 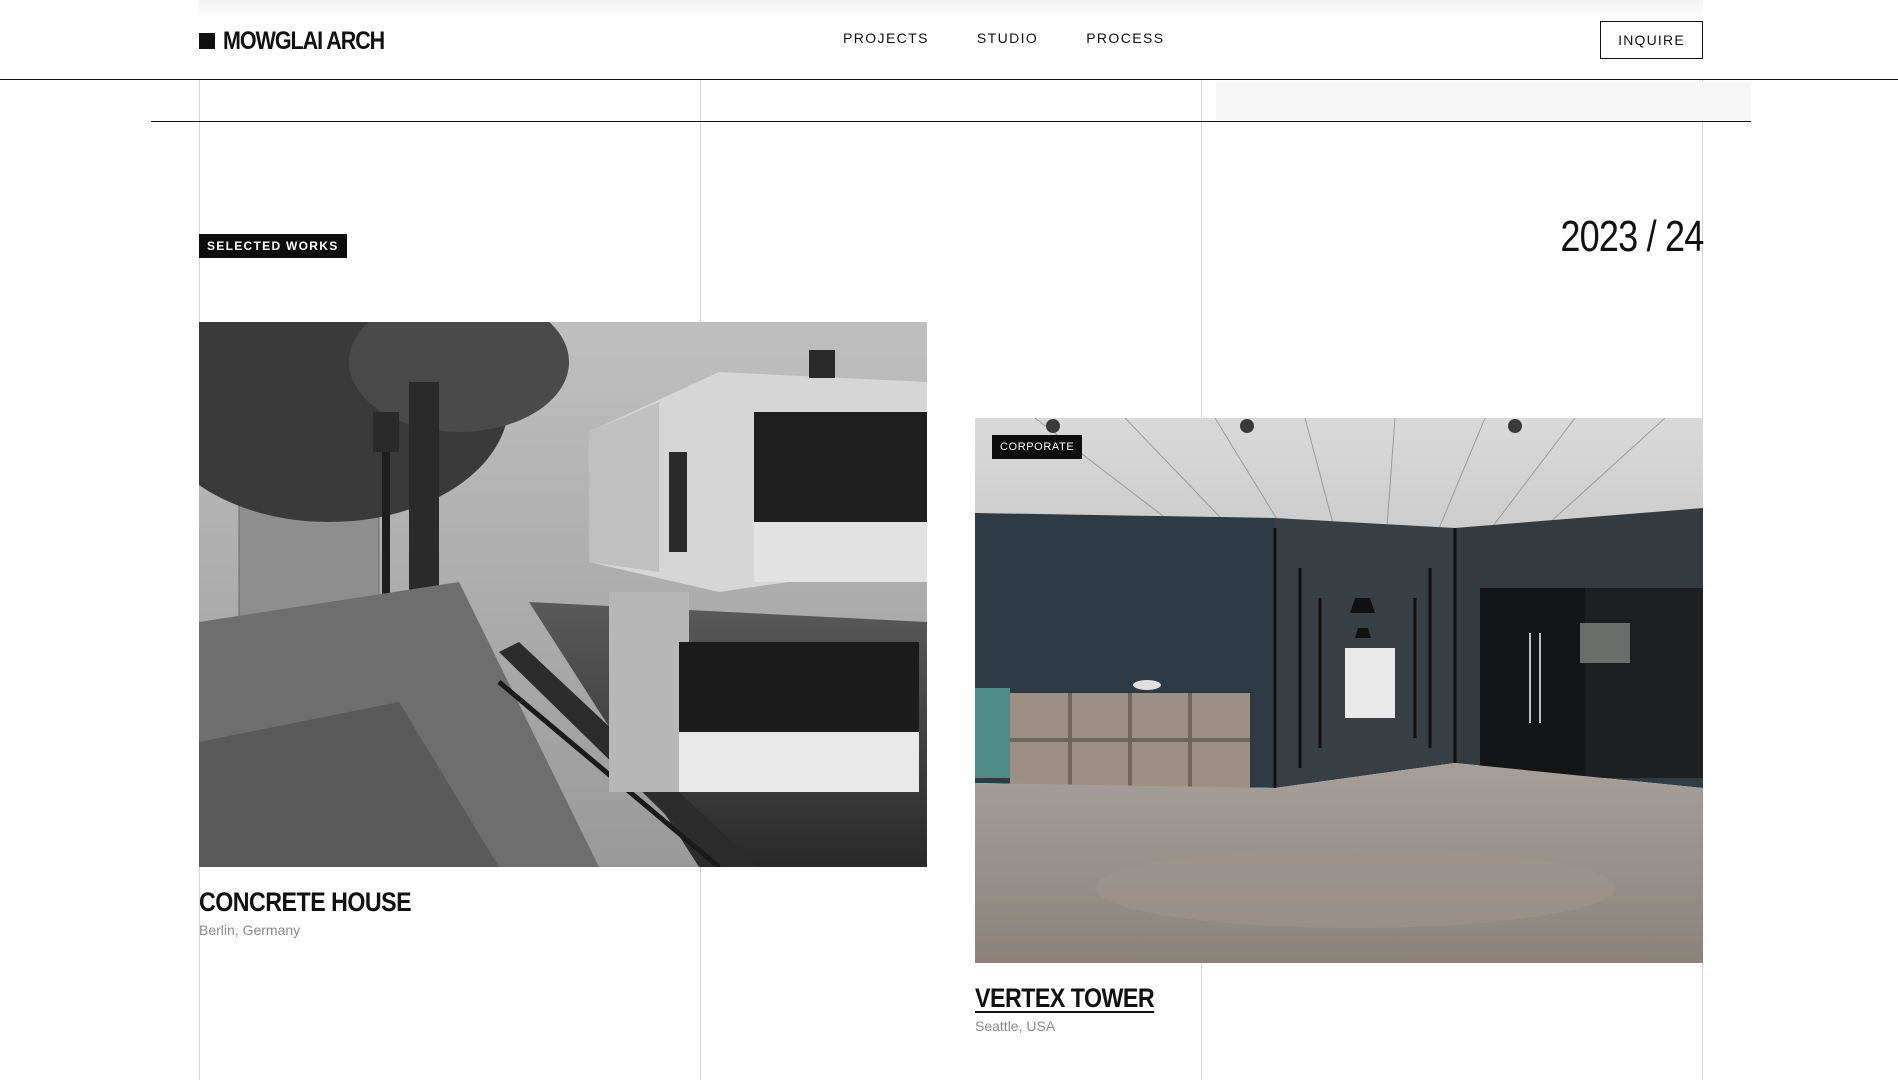 I want to click on subbar-panel, so click(x=1483, y=101).